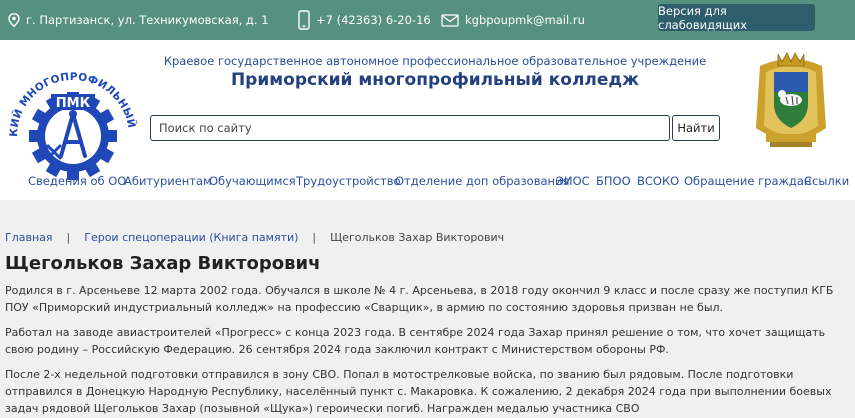  I want to click on primorsky-coat-of-arms, so click(791, 100).